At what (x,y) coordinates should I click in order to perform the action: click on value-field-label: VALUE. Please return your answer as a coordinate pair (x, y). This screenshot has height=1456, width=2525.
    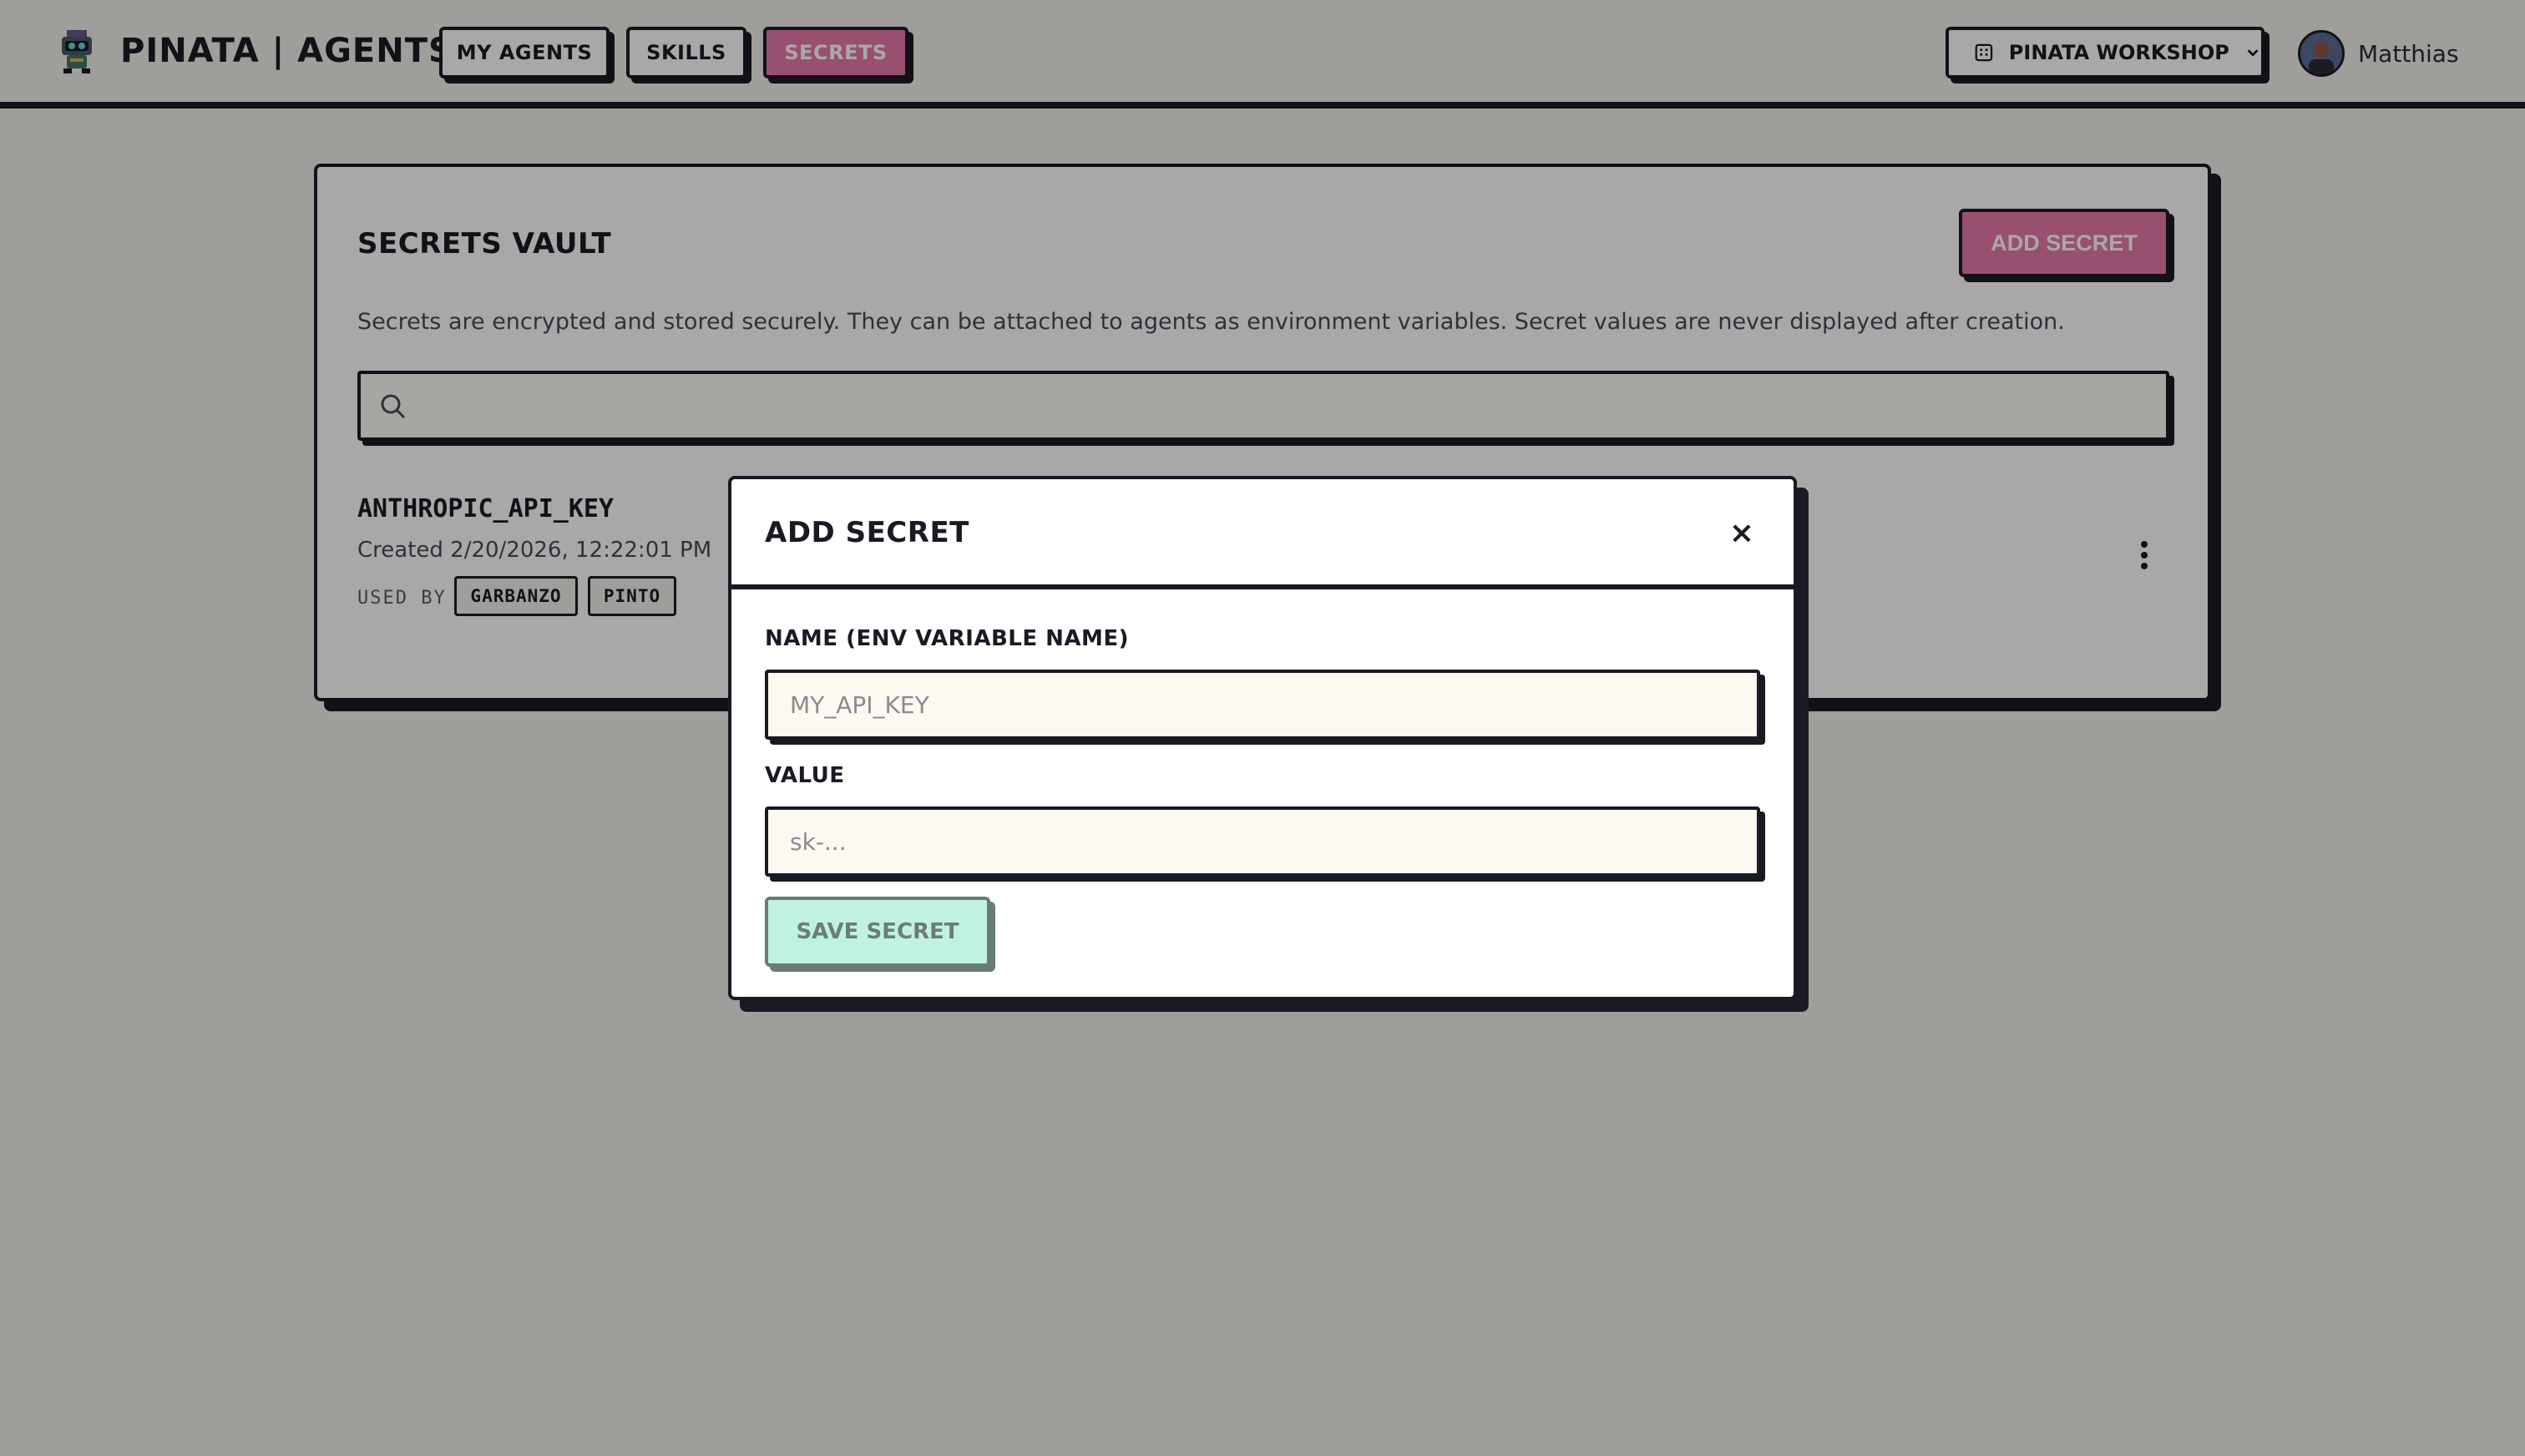
    Looking at the image, I should click on (805, 775).